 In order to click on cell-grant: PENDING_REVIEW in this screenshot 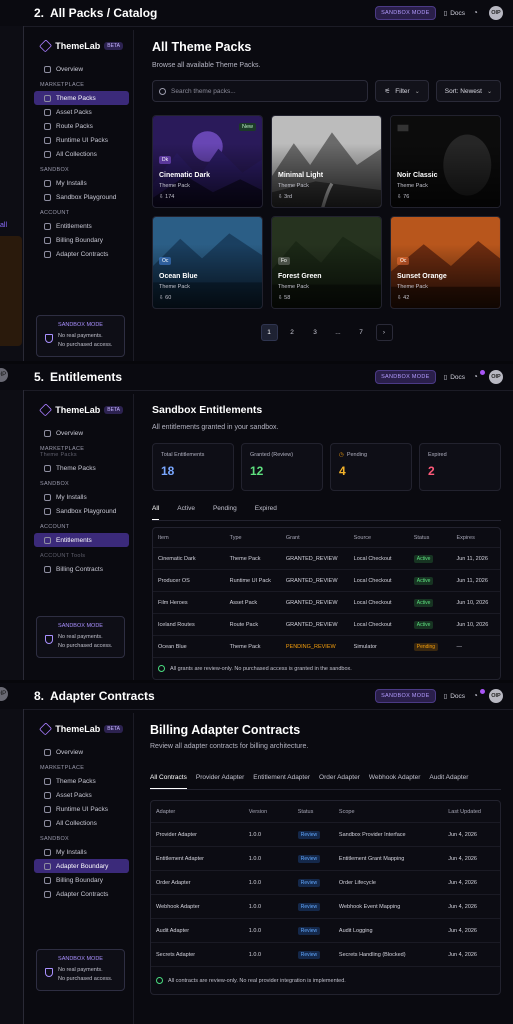, I will do `click(310, 646)`.